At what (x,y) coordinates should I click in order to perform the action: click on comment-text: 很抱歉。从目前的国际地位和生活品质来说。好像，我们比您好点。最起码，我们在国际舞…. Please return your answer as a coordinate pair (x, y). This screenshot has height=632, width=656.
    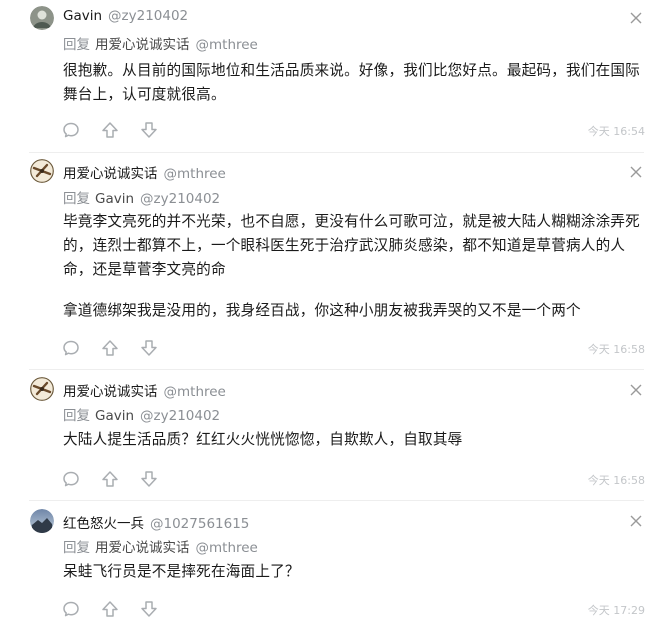
    Looking at the image, I should click on (351, 82).